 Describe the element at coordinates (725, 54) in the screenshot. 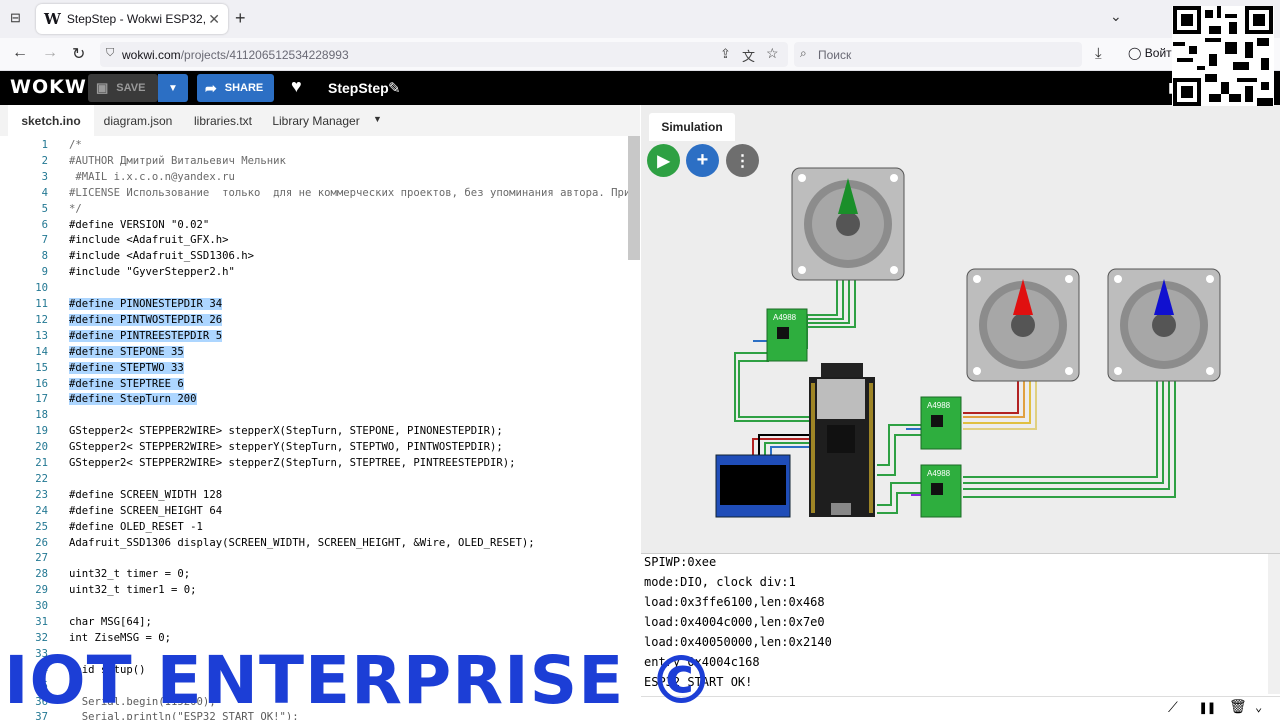

I see `install-app-icon: ⇪` at that location.